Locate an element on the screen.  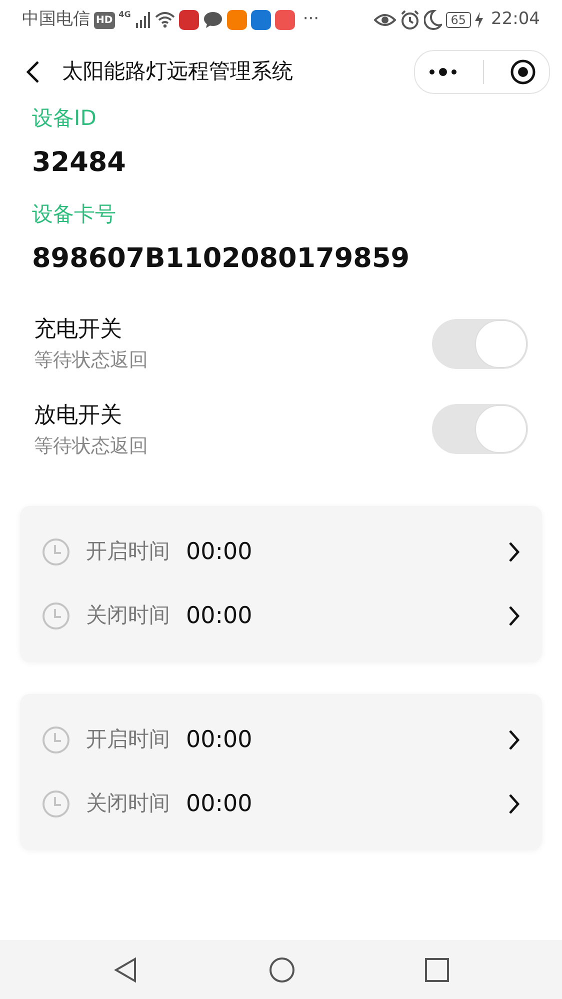
home-nav-icon is located at coordinates (282, 969).